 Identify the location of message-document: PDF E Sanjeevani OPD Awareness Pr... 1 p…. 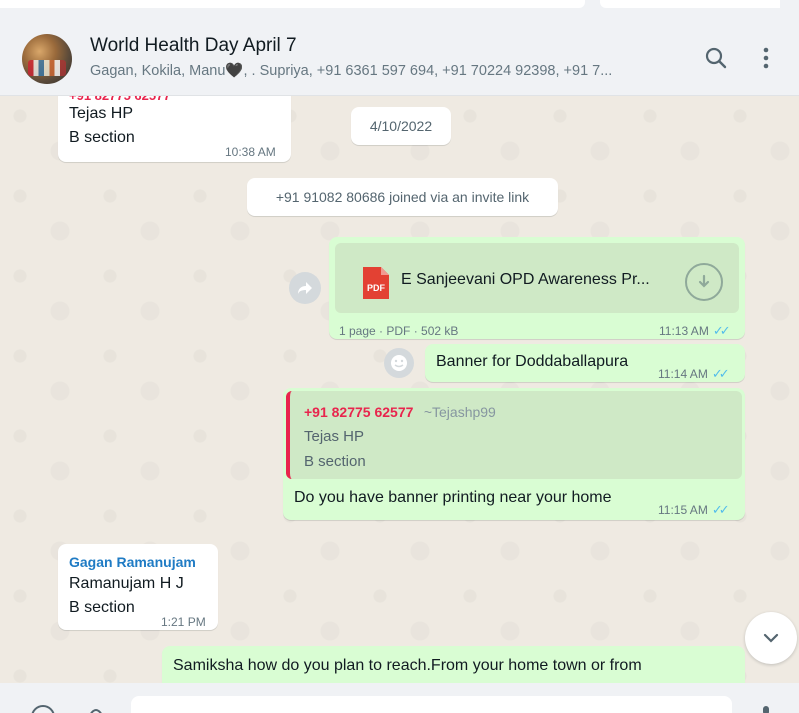
(537, 288).